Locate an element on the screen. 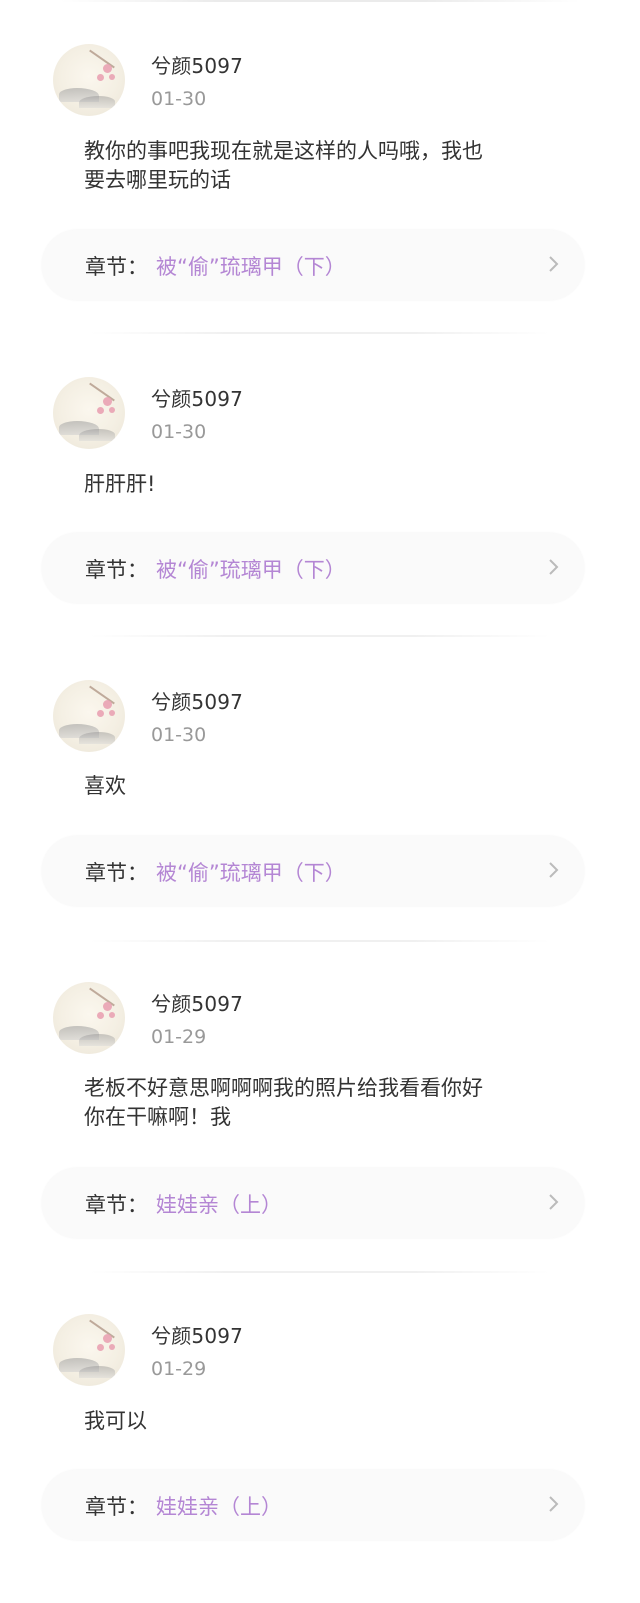 The height and width of the screenshot is (1603, 640). comment-text-line: 教你的事吧我现在就是这样的人吗哦，我也 is located at coordinates (283, 151).